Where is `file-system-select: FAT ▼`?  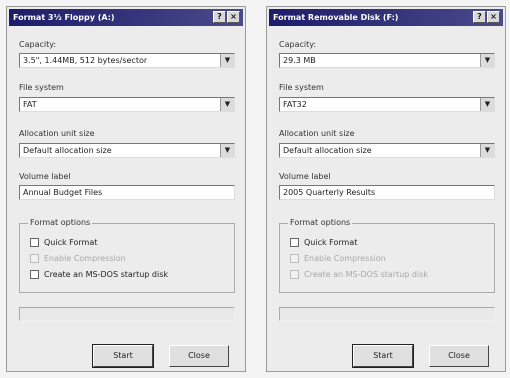 file-system-select: FAT ▼ is located at coordinates (127, 104).